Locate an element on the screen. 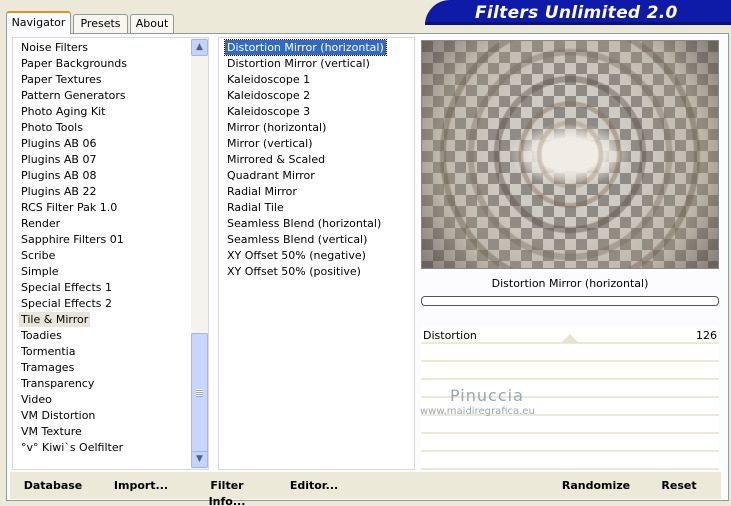 The height and width of the screenshot is (506, 731). filter-item: Radial Tile is located at coordinates (255, 207).